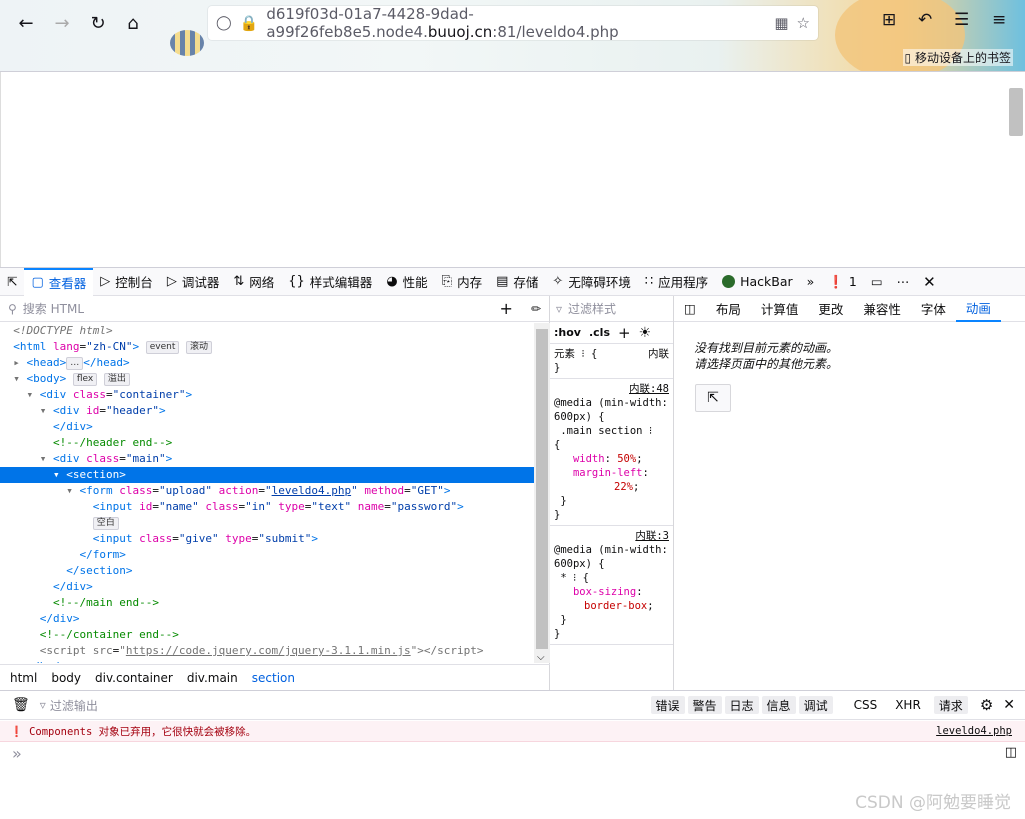 This screenshot has height=819, width=1025. I want to click on menu-icon: ≡, so click(999, 20).